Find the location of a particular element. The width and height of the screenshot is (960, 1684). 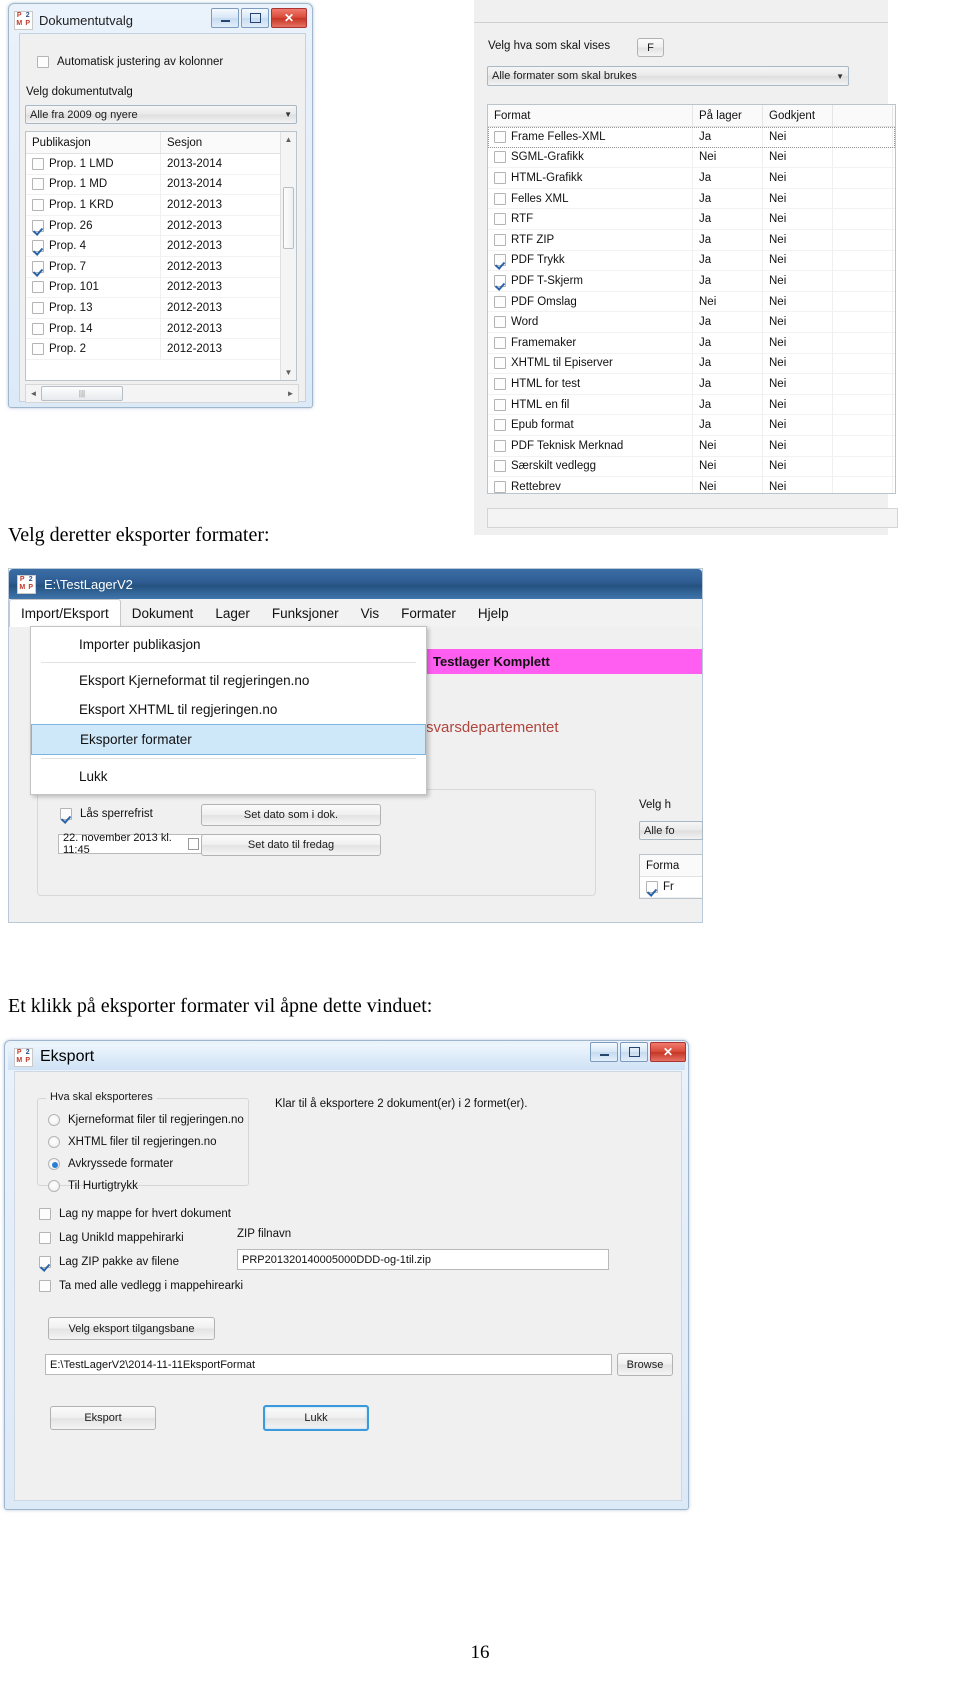

menu-item-funksjoner: Funksjoner is located at coordinates (305, 613).